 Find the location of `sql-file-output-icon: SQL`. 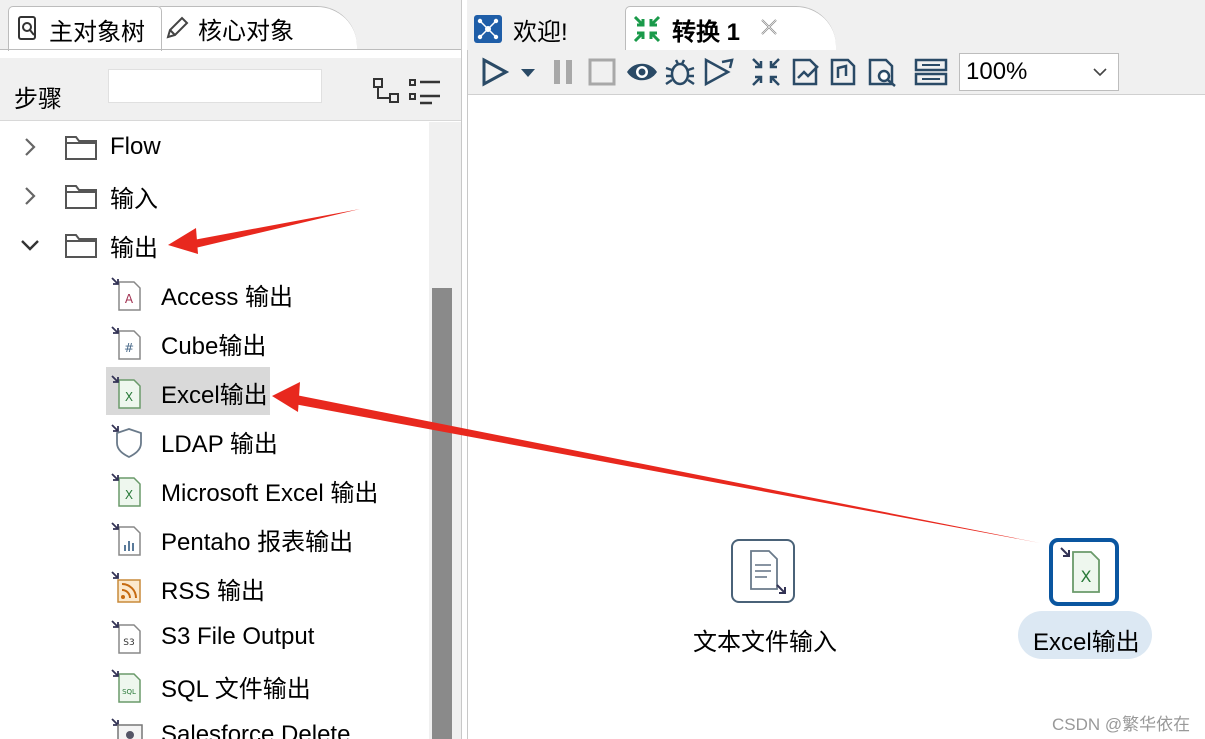

sql-file-output-icon: SQL is located at coordinates (126, 686).